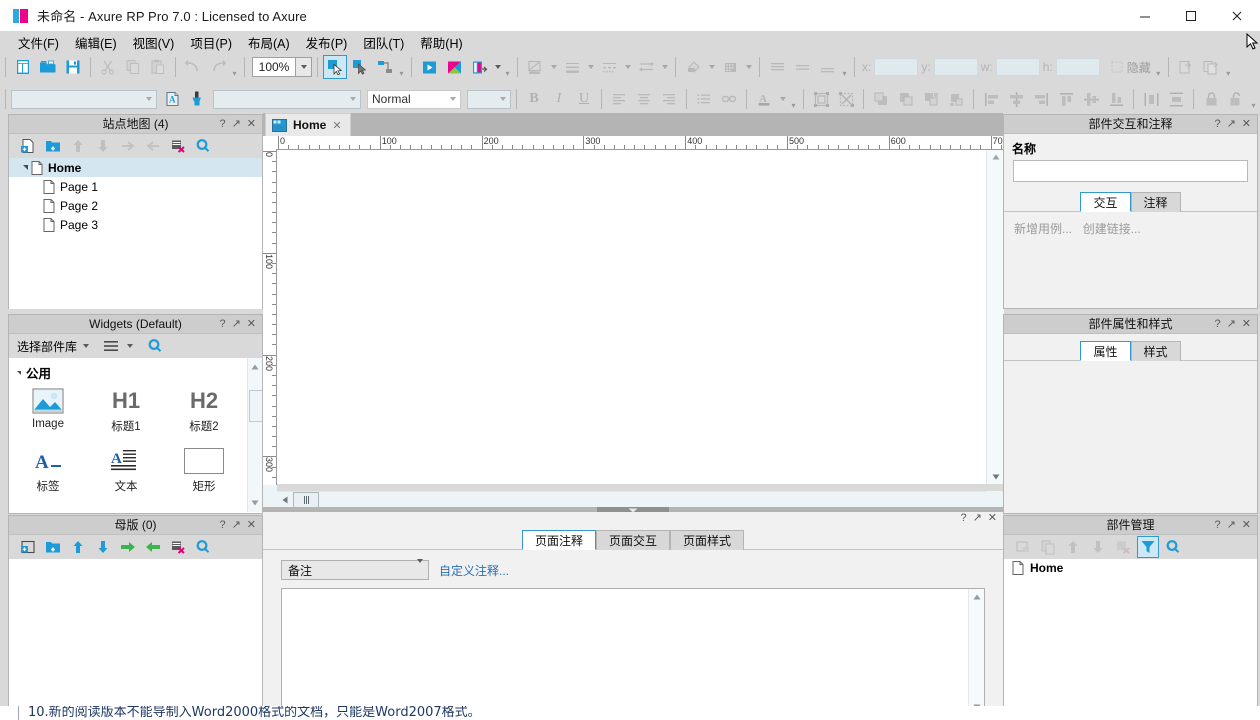 Image resolution: width=1260 pixels, height=720 pixels. Describe the element at coordinates (1158, 67) in the screenshot. I see `overflow-chevron-5: ▾` at that location.